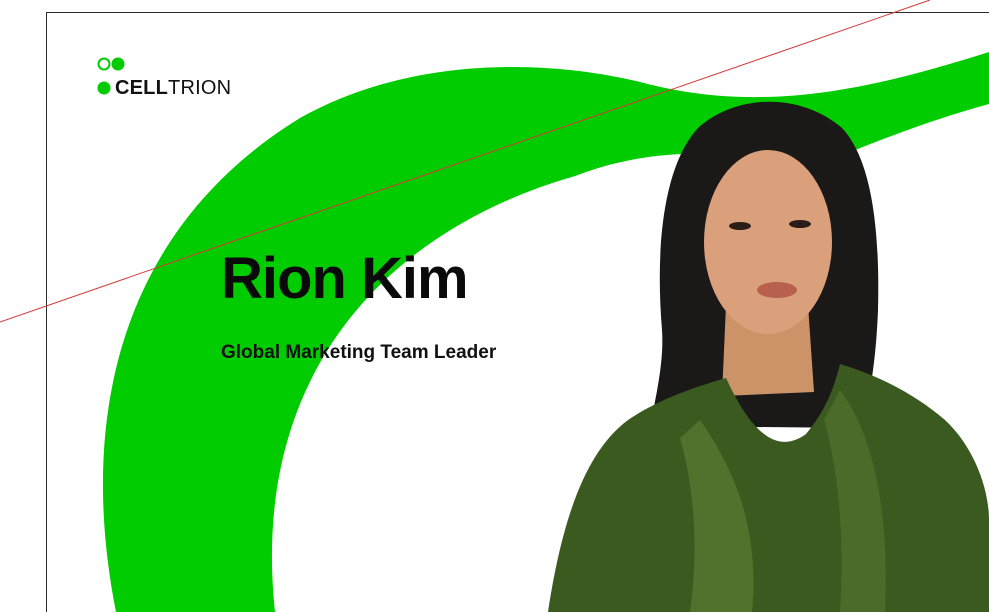 The height and width of the screenshot is (612, 989). What do you see at coordinates (740, 226) in the screenshot?
I see `left-eye` at bounding box center [740, 226].